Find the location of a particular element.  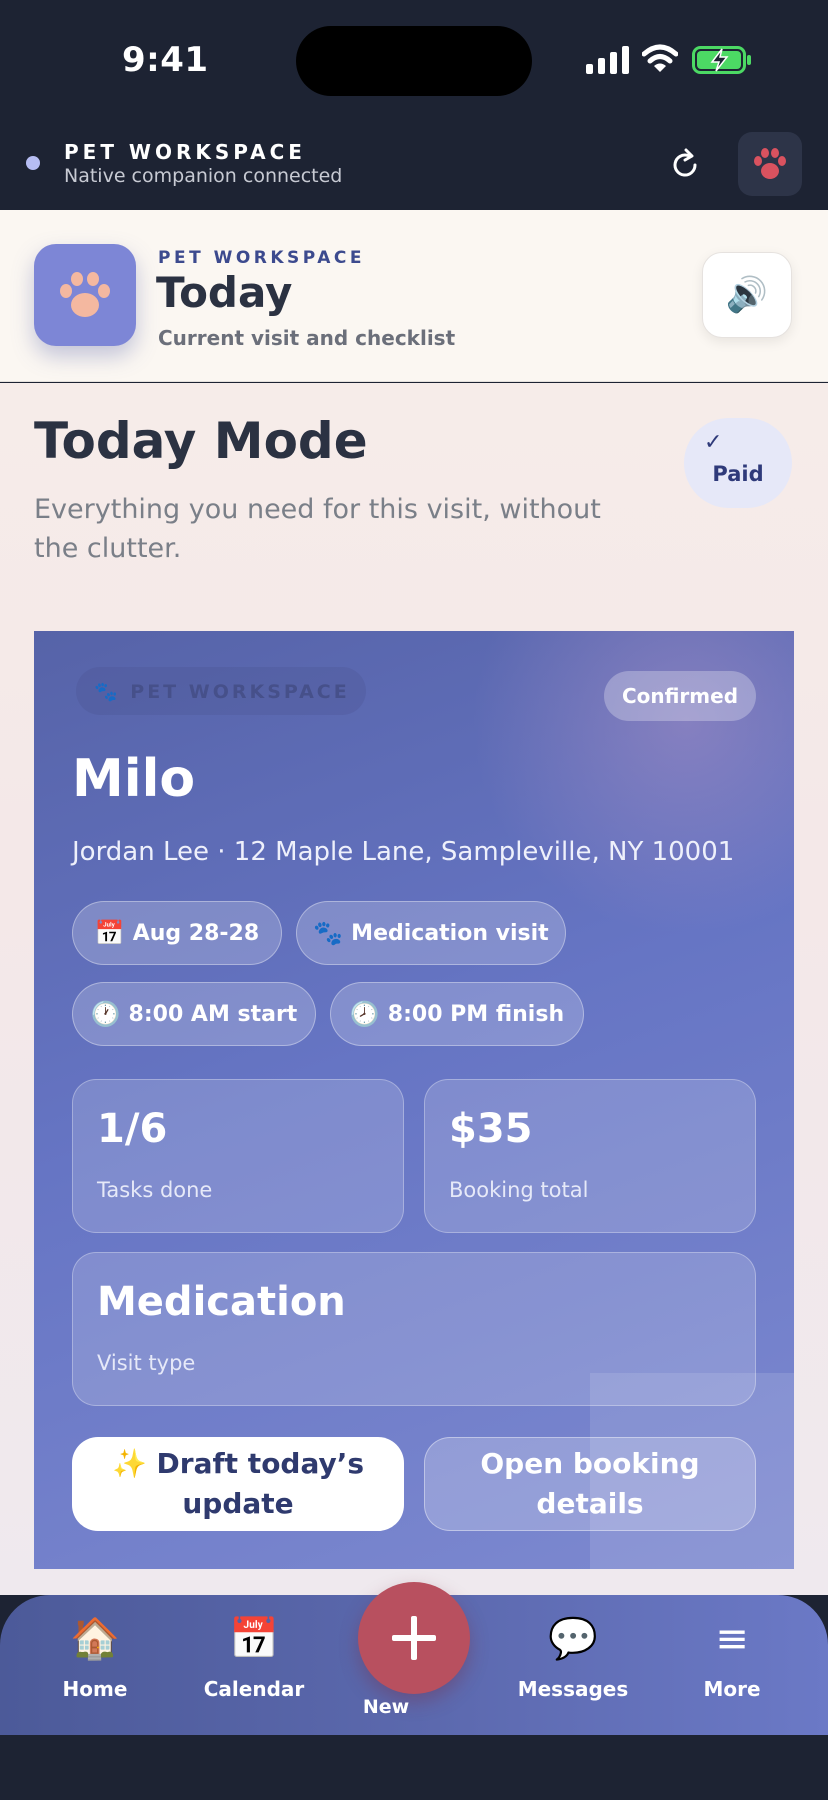

checkmark-icon: ✓ is located at coordinates (713, 442).